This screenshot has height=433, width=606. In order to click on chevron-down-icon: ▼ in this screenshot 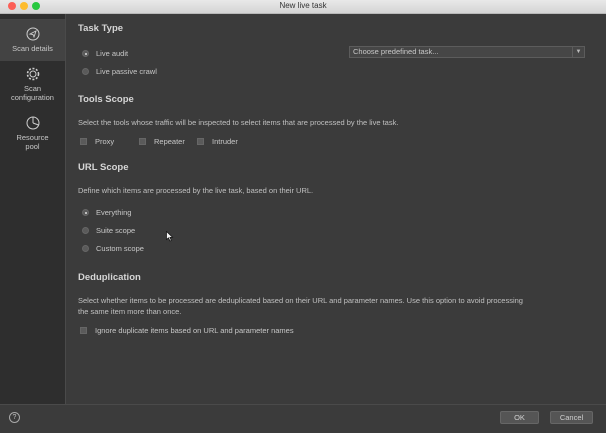, I will do `click(578, 52)`.